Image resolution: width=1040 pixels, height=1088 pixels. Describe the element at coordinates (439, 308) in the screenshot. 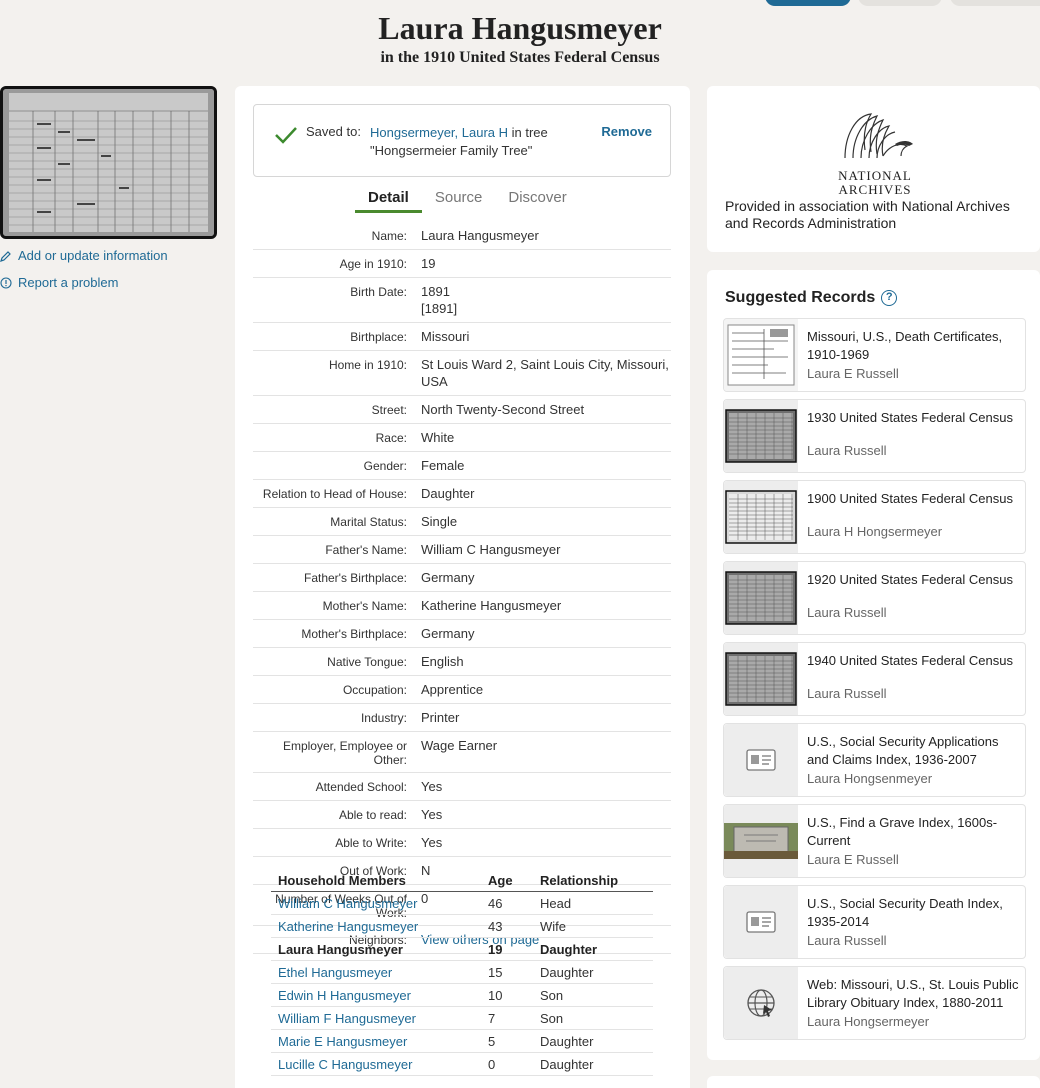

I see `detail-value-secondary: [1891]` at that location.